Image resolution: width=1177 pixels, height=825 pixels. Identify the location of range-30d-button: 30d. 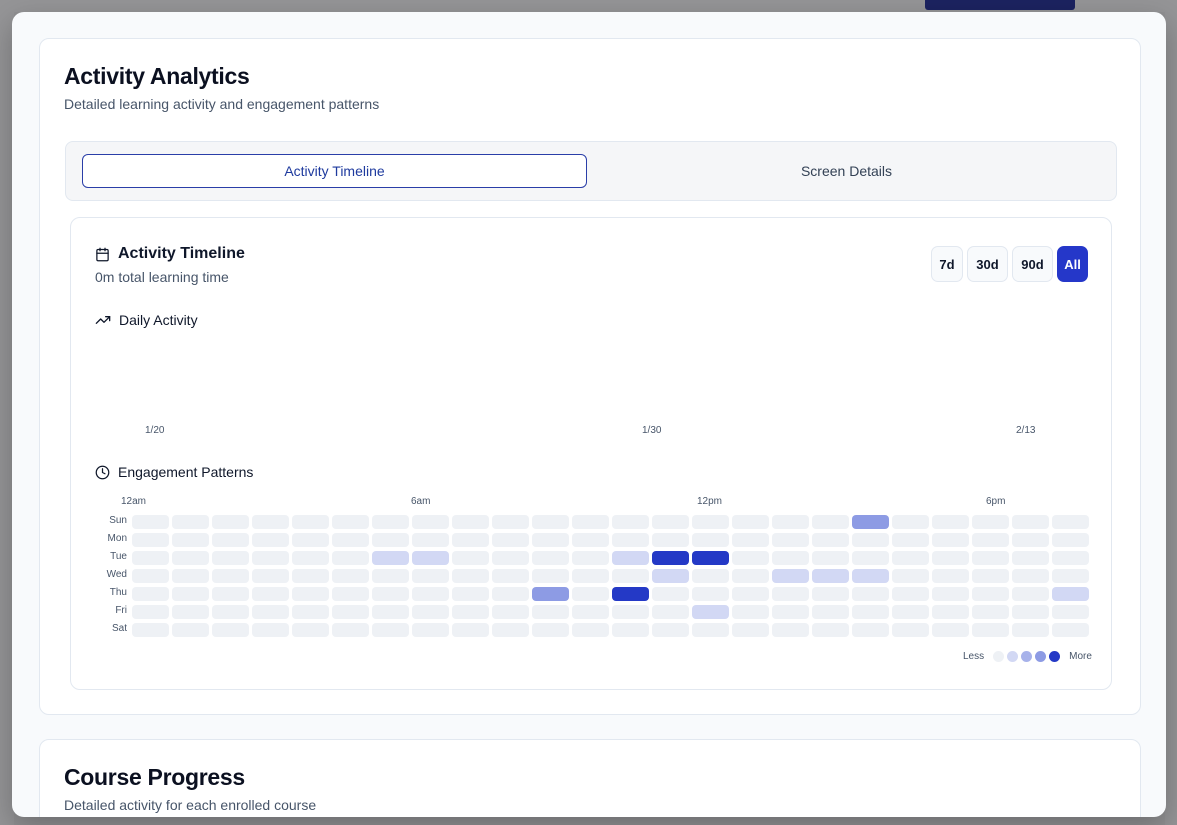
(987, 264).